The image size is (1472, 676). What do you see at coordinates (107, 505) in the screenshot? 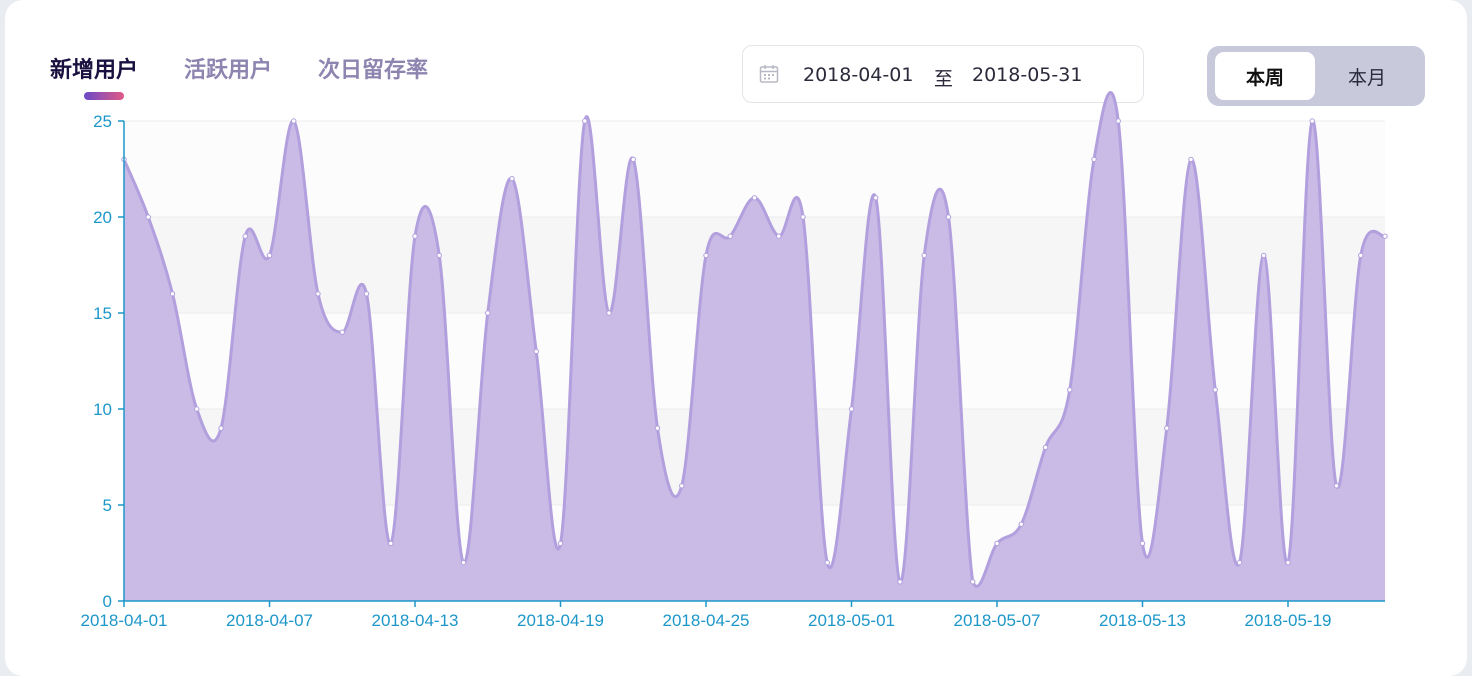
I see `y-tick-label: 5` at bounding box center [107, 505].